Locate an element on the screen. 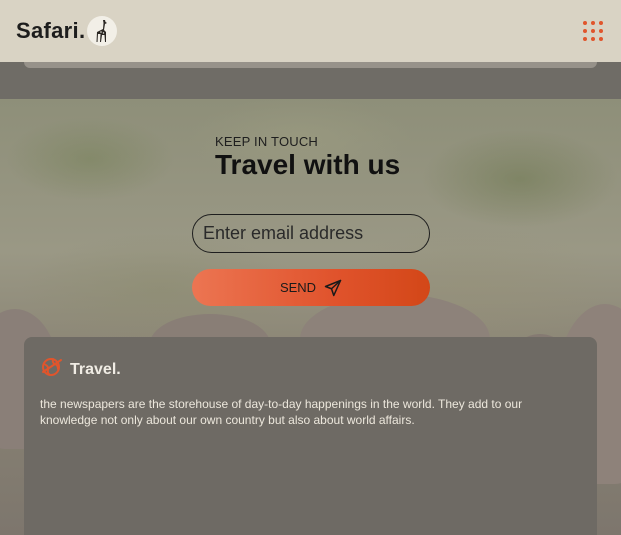 This screenshot has height=535, width=621. send-button: SEND is located at coordinates (311, 287).